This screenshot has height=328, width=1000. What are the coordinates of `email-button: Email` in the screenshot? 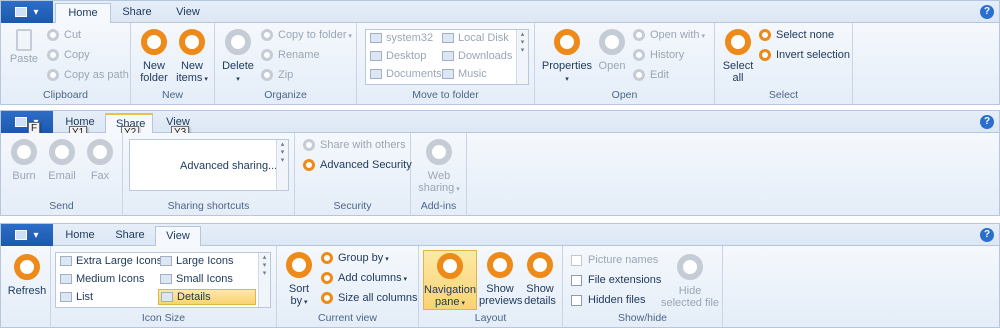 It's located at (62, 160).